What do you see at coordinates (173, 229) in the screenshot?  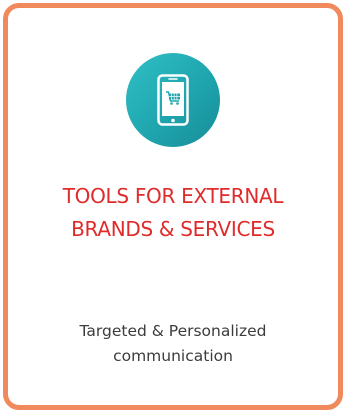 I see `card-title-line-2: BRANDS & SERVICES` at bounding box center [173, 229].